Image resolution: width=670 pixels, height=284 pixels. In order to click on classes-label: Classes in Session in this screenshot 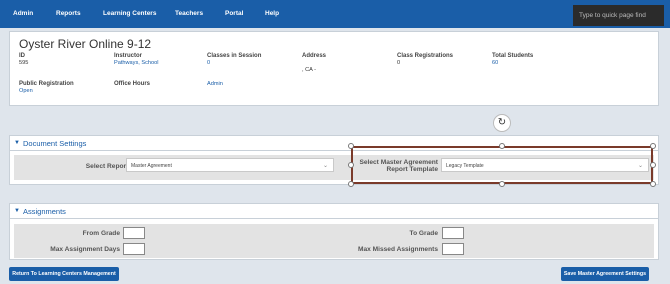, I will do `click(234, 56)`.